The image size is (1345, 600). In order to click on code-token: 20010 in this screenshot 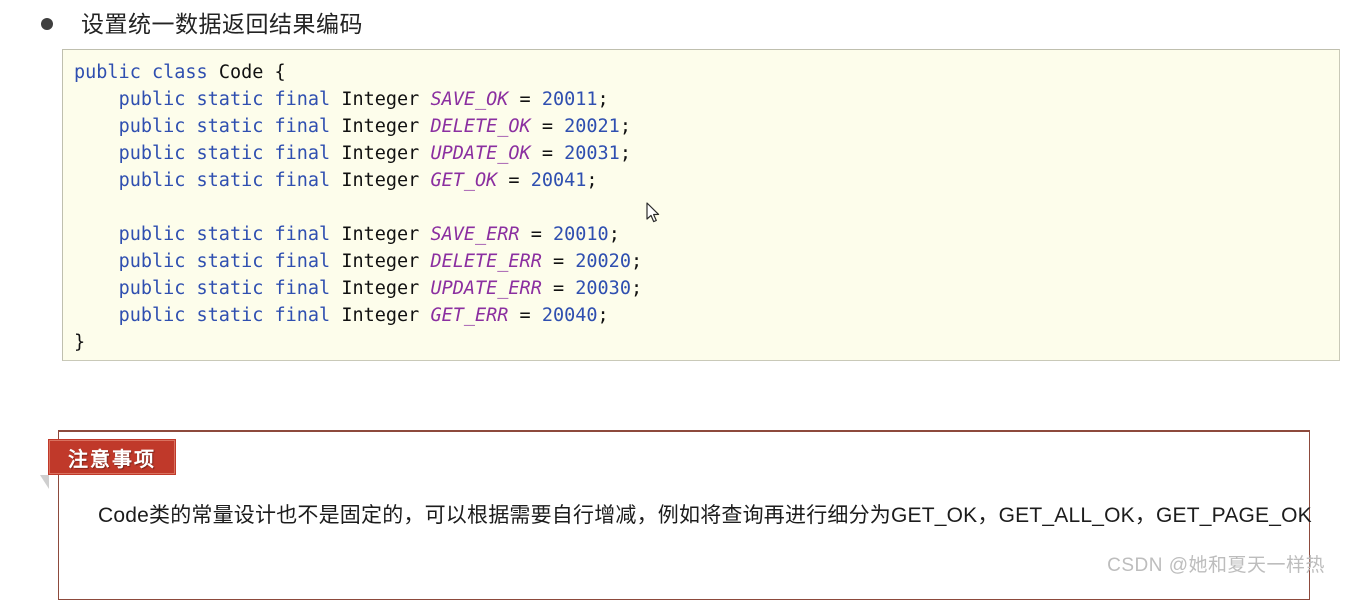, I will do `click(580, 234)`.